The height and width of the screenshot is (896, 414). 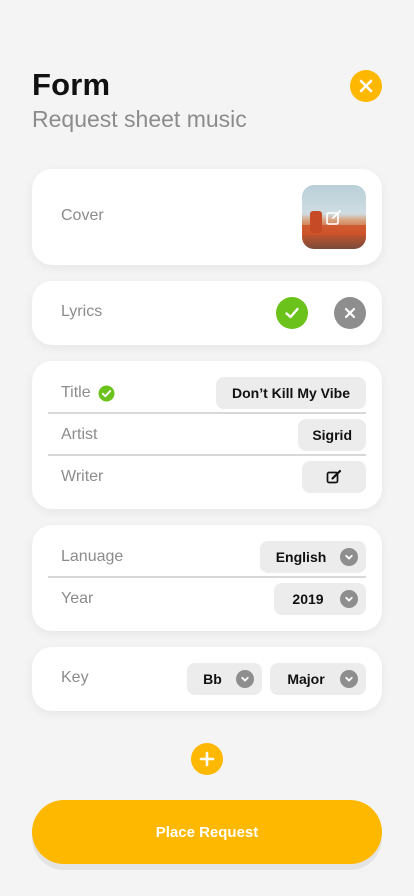 I want to click on verified-icon, so click(x=106, y=393).